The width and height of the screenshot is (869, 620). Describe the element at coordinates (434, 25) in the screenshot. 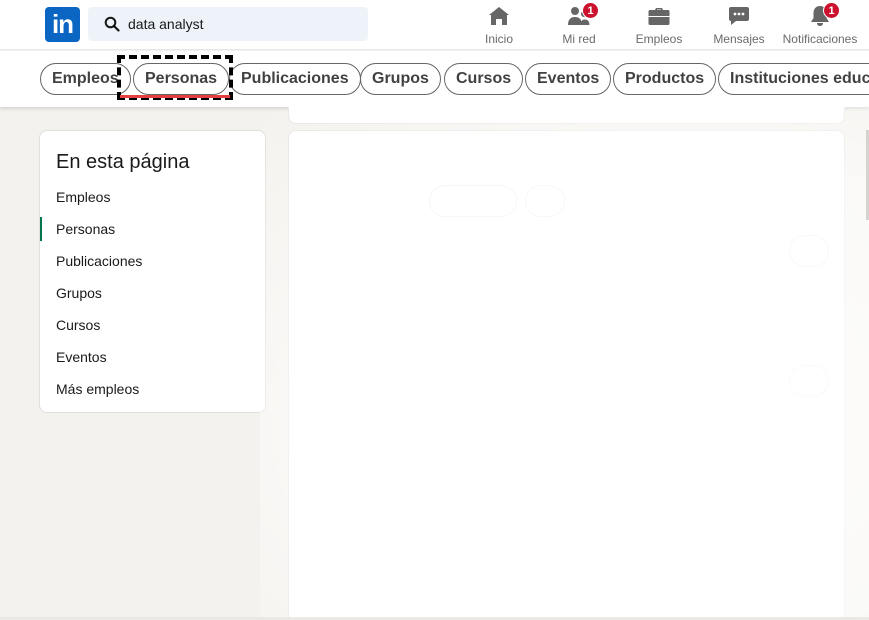

I see `top-navigation-bar: in Inicio 1 Mi red` at that location.